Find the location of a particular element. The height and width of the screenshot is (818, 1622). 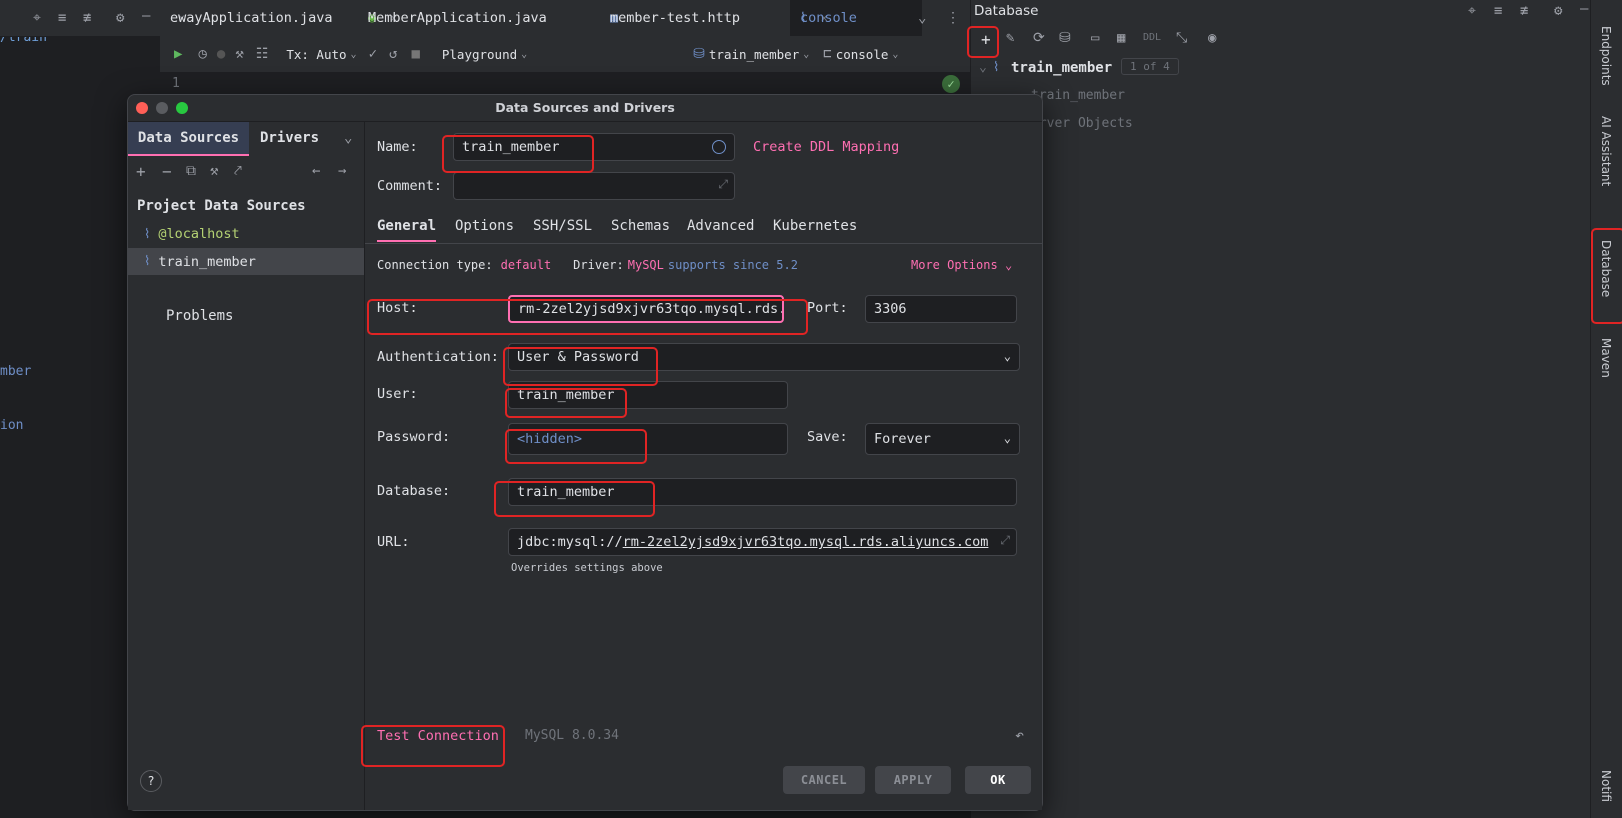

refresh-icon: ⟳ is located at coordinates (1039, 38).